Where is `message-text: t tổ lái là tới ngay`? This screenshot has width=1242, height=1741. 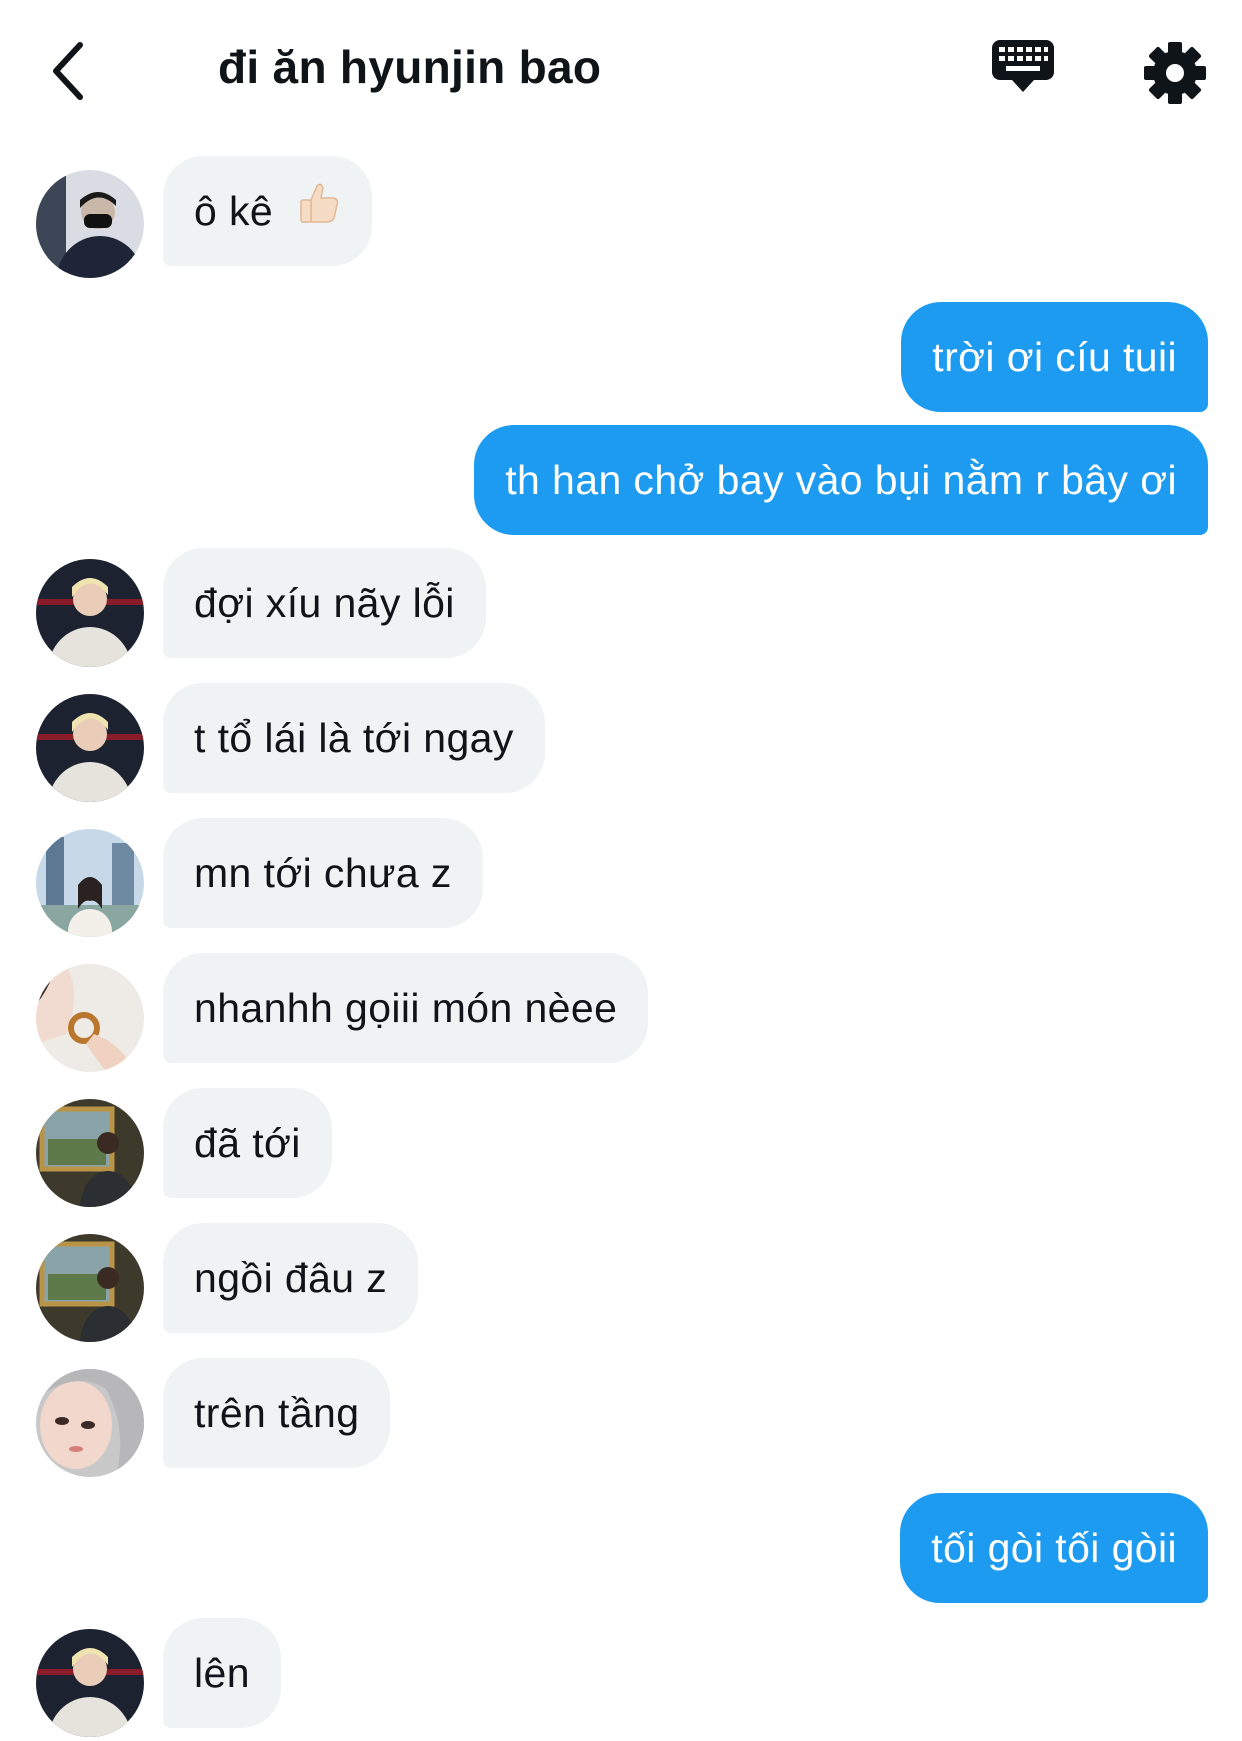 message-text: t tổ lái là tới ngay is located at coordinates (354, 738).